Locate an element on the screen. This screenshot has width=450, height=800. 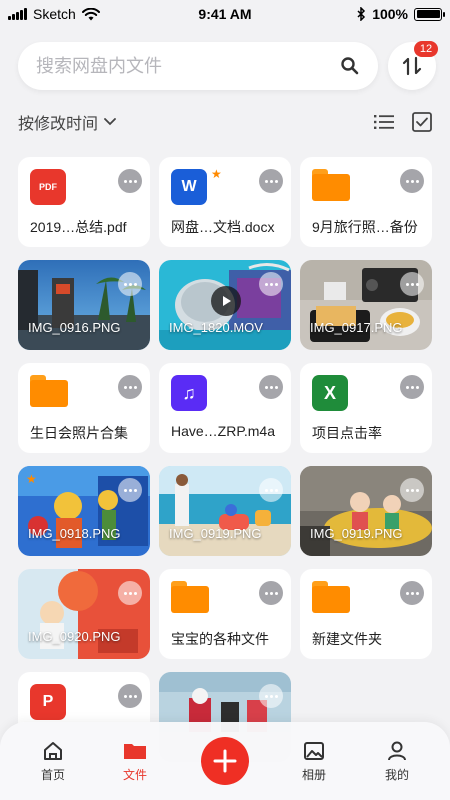
nav-mine: 我的 is located at coordinates (397, 761).